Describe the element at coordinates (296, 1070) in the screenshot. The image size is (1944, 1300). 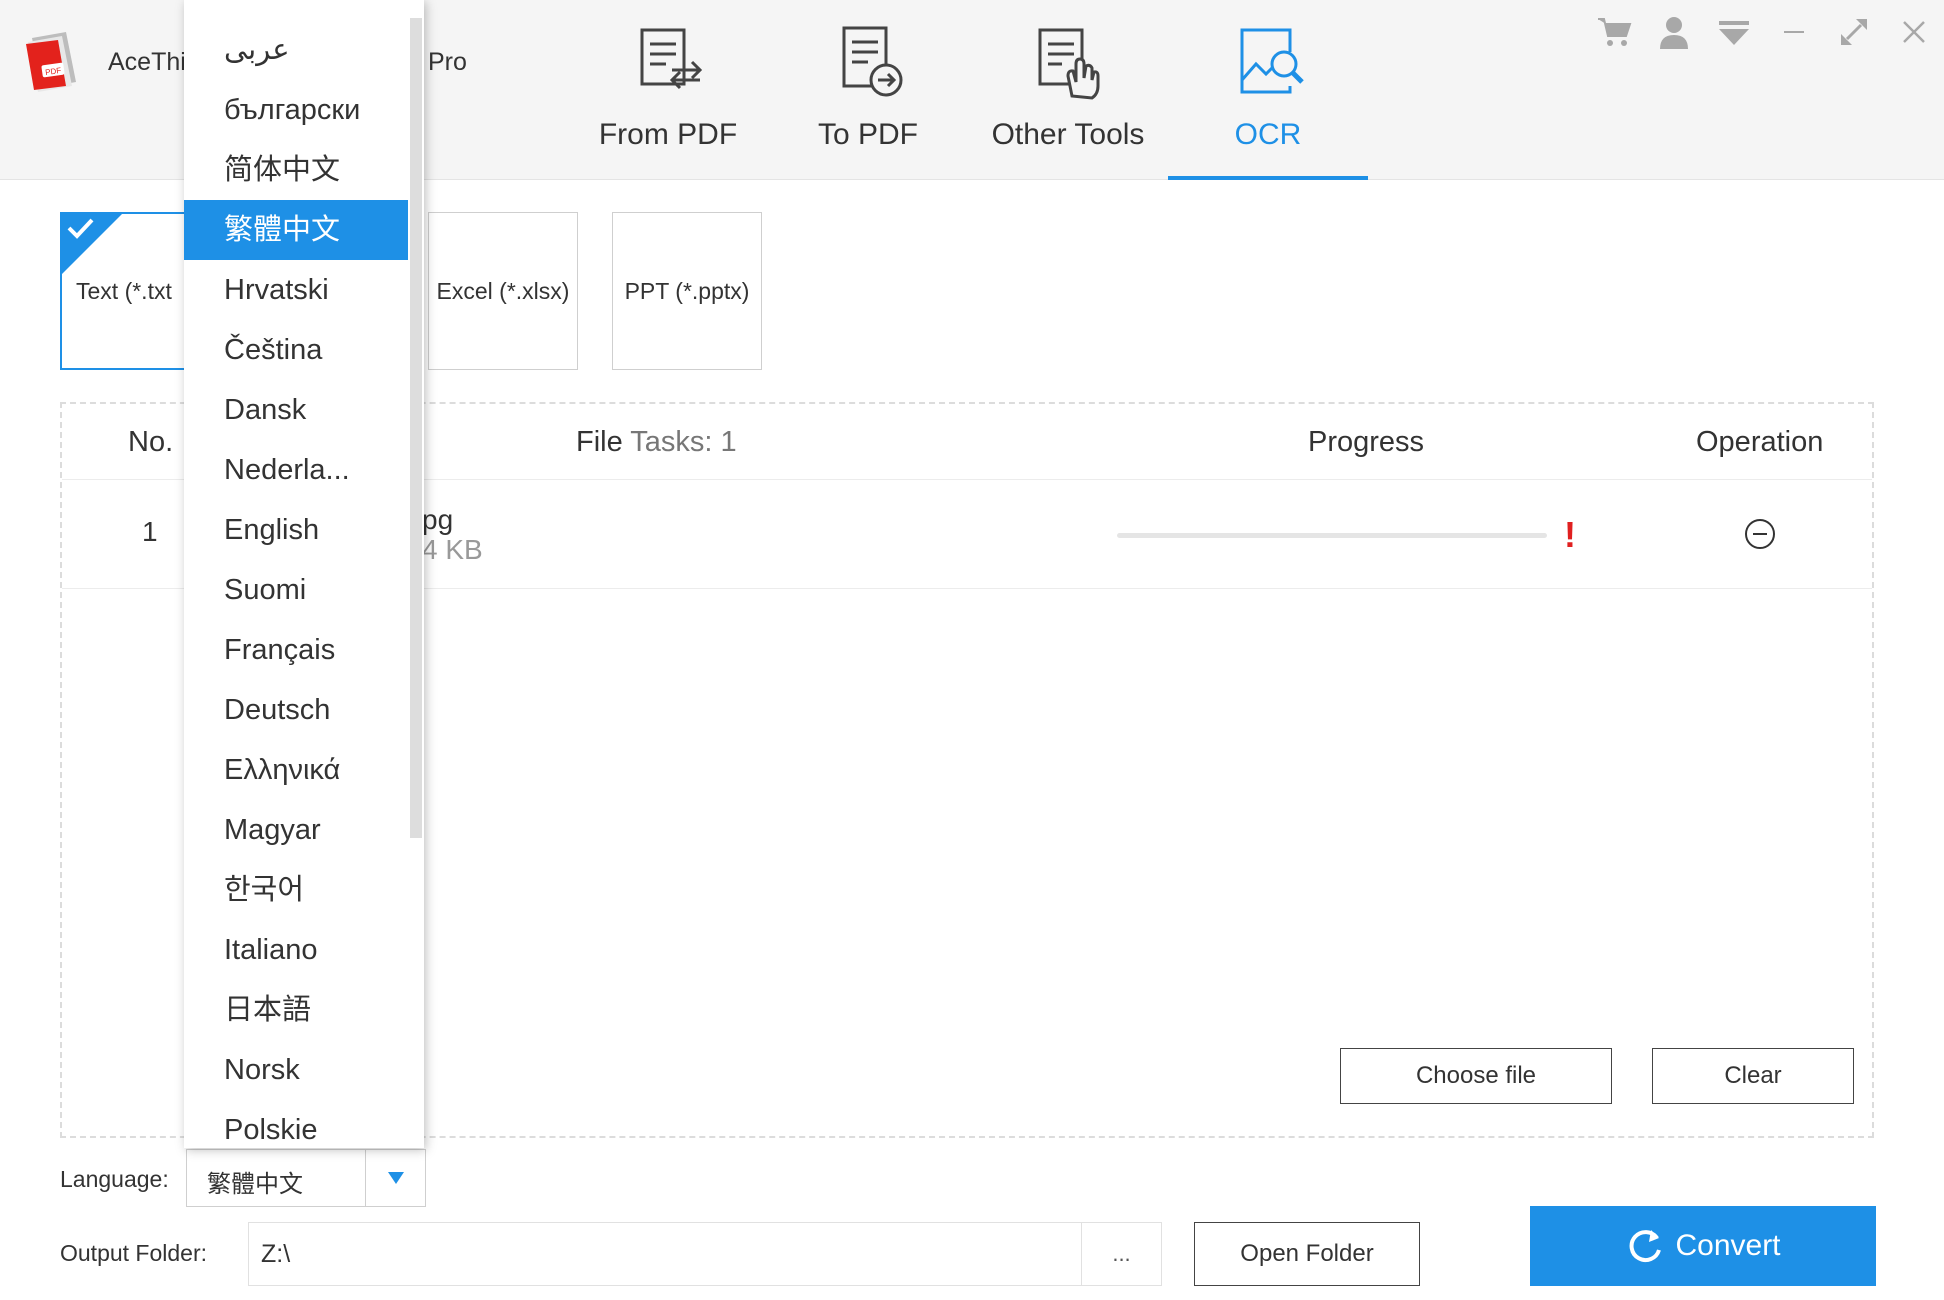
I see `language-option: Norsk` at that location.